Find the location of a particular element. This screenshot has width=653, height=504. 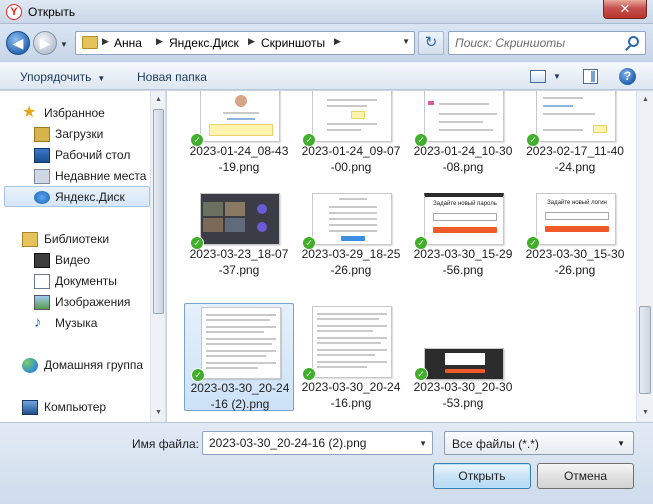

organize-label: Упорядочить is located at coordinates (56, 77).